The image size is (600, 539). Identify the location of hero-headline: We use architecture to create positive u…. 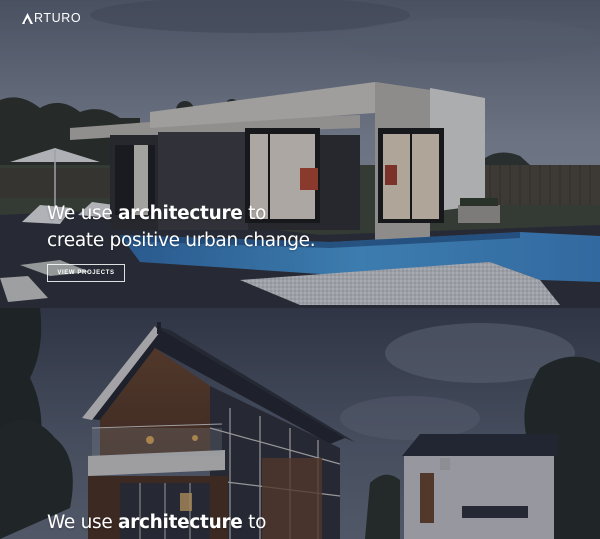
(181, 227).